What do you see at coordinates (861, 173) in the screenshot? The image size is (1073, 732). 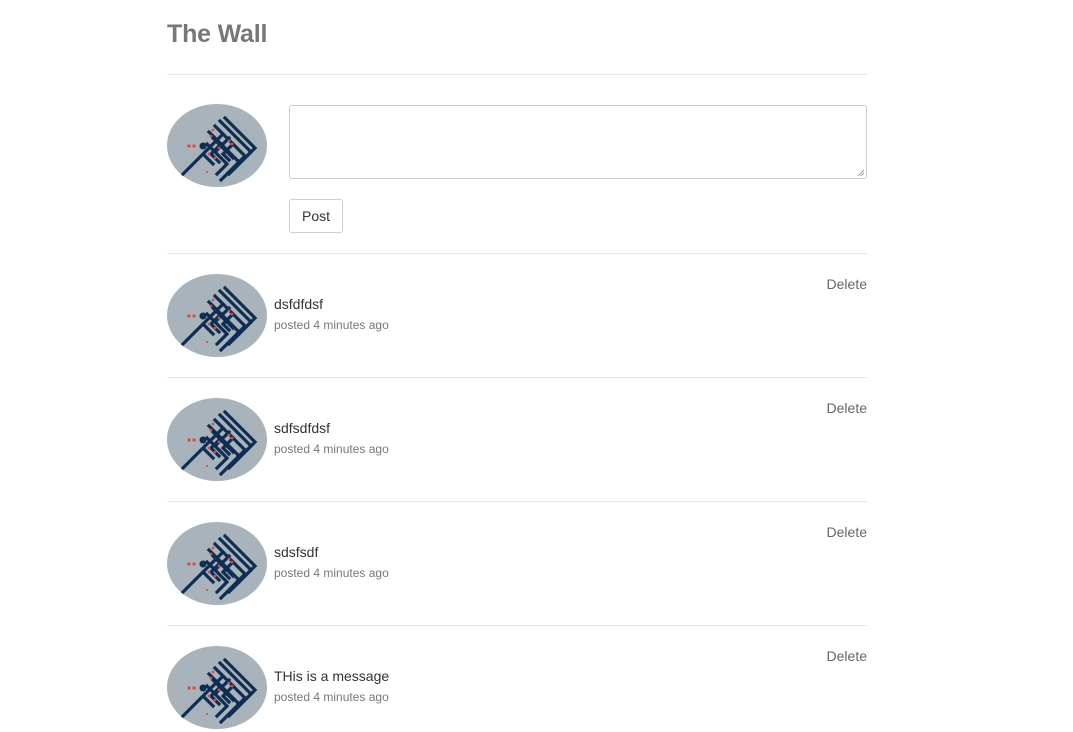 I see `resize-grip-icon` at bounding box center [861, 173].